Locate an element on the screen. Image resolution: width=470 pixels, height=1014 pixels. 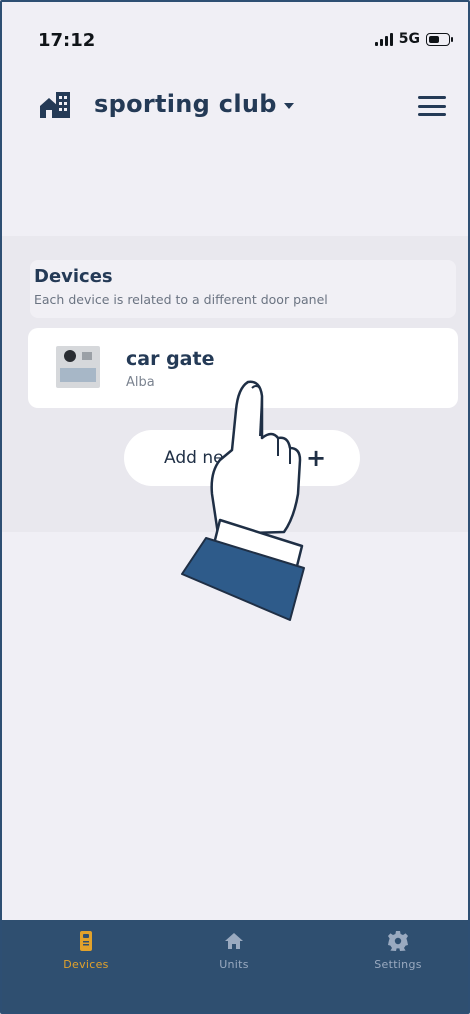
tab-devices: Devices is located at coordinates (86, 958).